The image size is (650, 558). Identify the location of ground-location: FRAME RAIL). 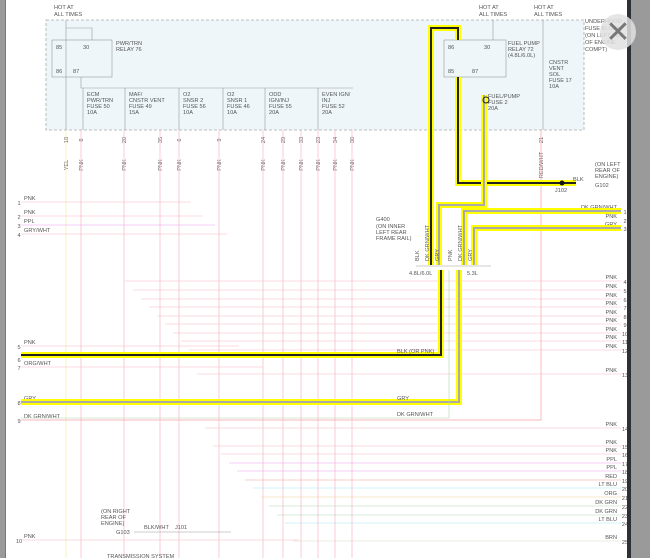
(394, 239).